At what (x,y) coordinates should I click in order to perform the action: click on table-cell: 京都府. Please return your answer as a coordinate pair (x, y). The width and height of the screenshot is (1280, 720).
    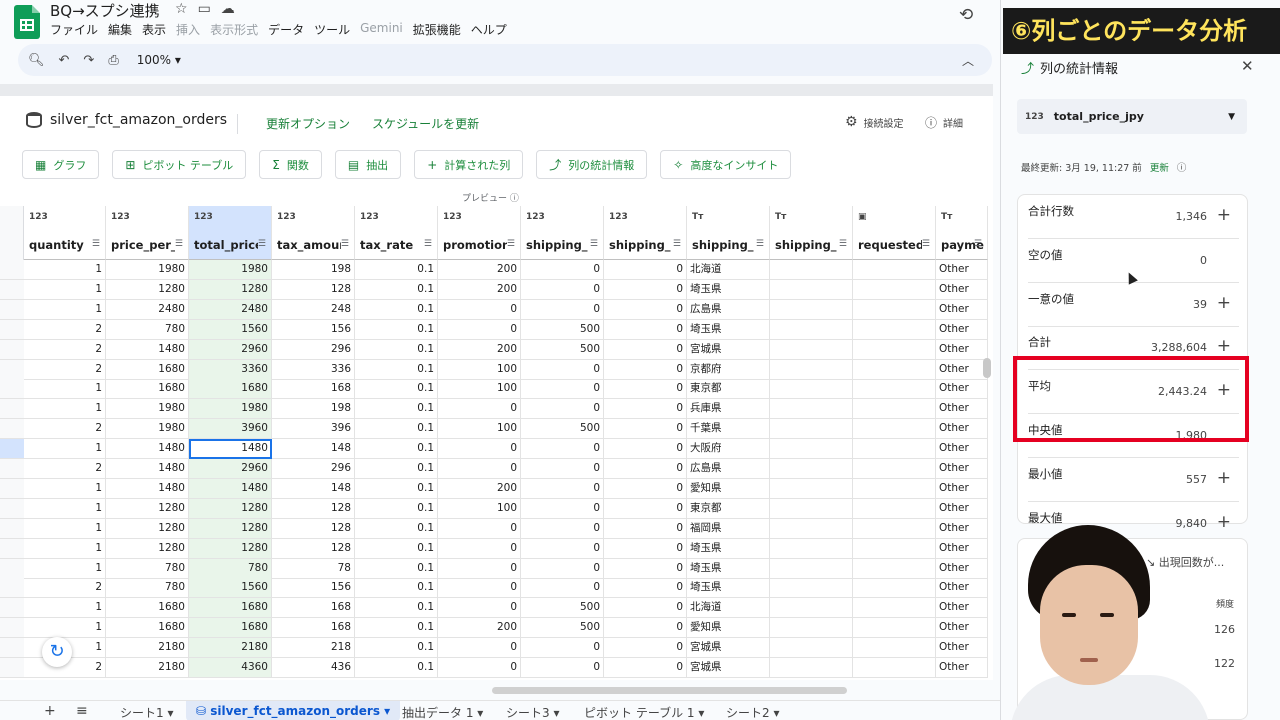
    Looking at the image, I should click on (728, 369).